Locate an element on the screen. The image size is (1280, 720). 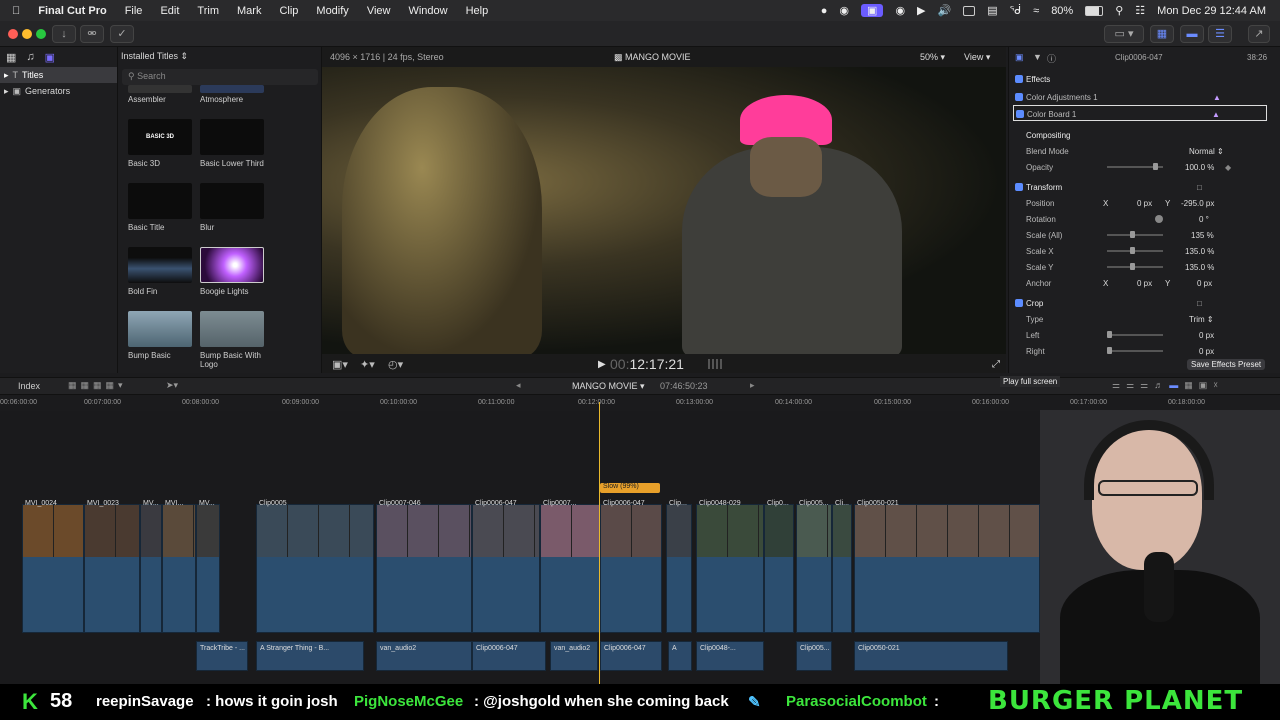
display-icon is located at coordinates (969, 10).